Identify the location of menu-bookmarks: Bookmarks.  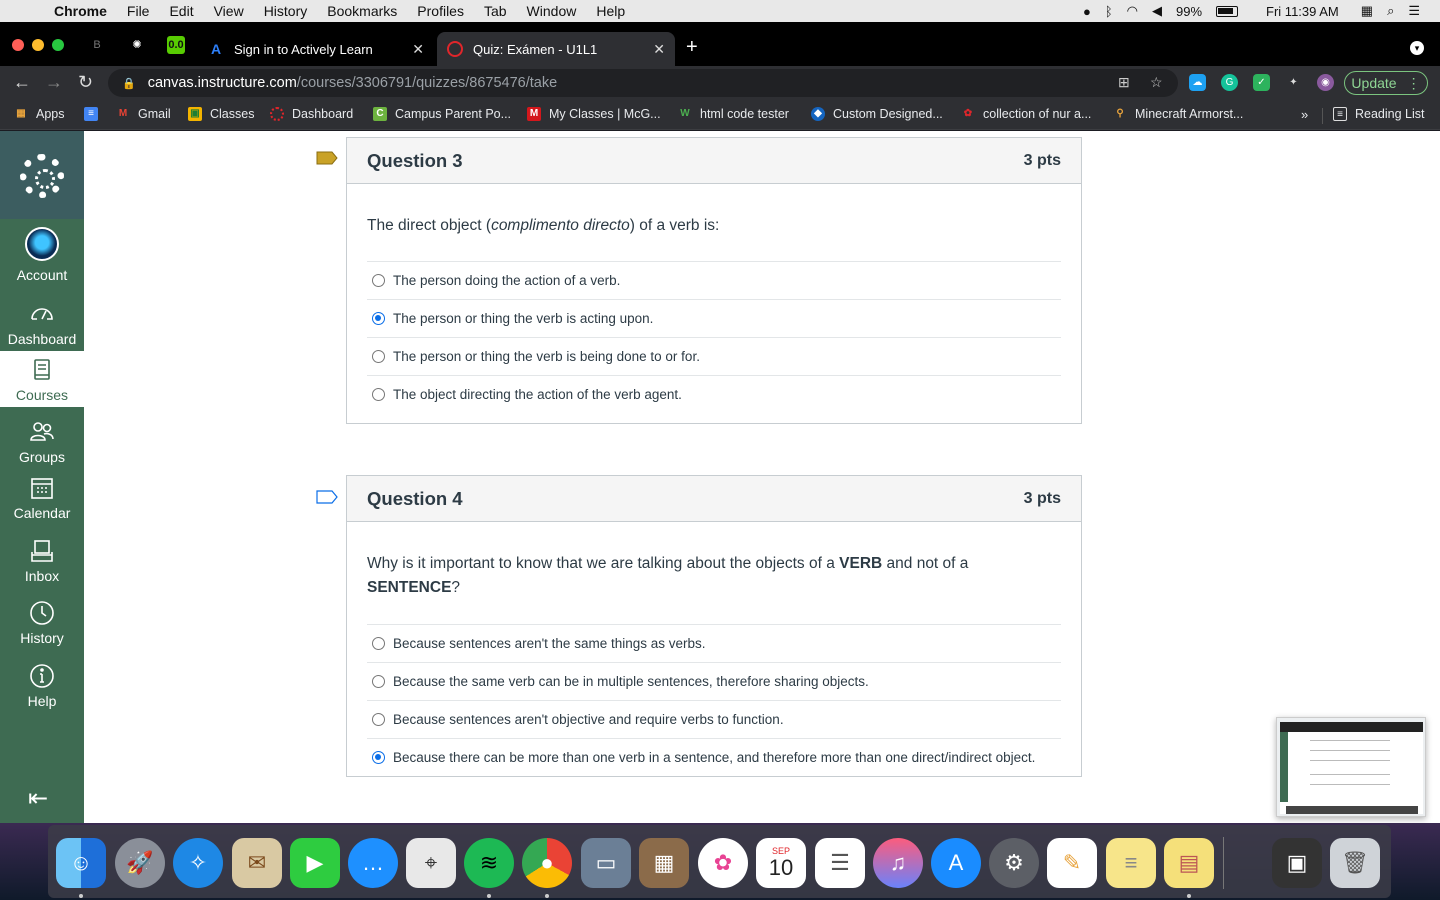
(362, 11).